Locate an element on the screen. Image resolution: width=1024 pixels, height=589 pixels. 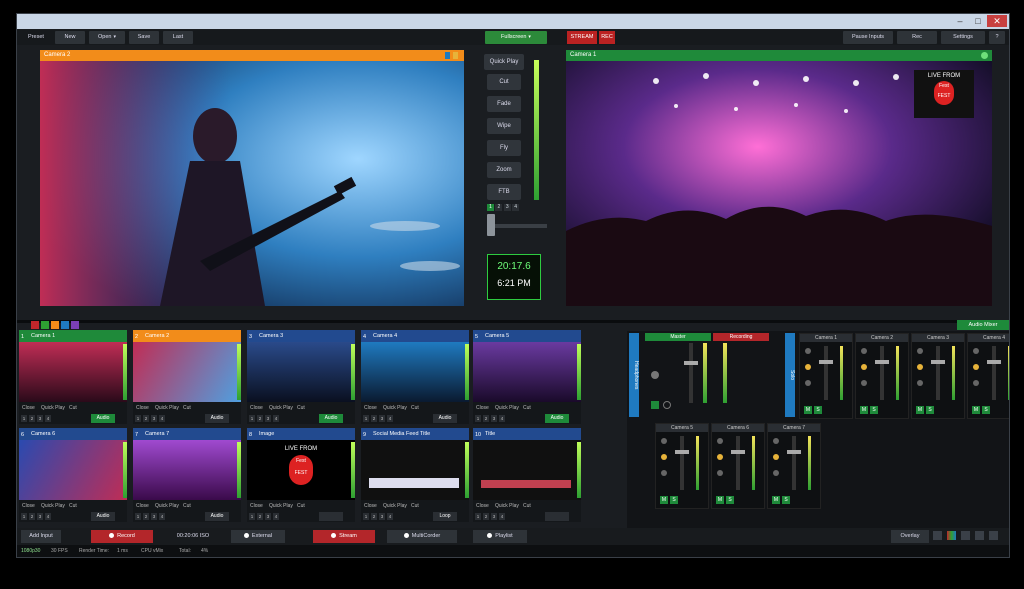
stream-badge: STREAM is located at coordinates (582, 37).